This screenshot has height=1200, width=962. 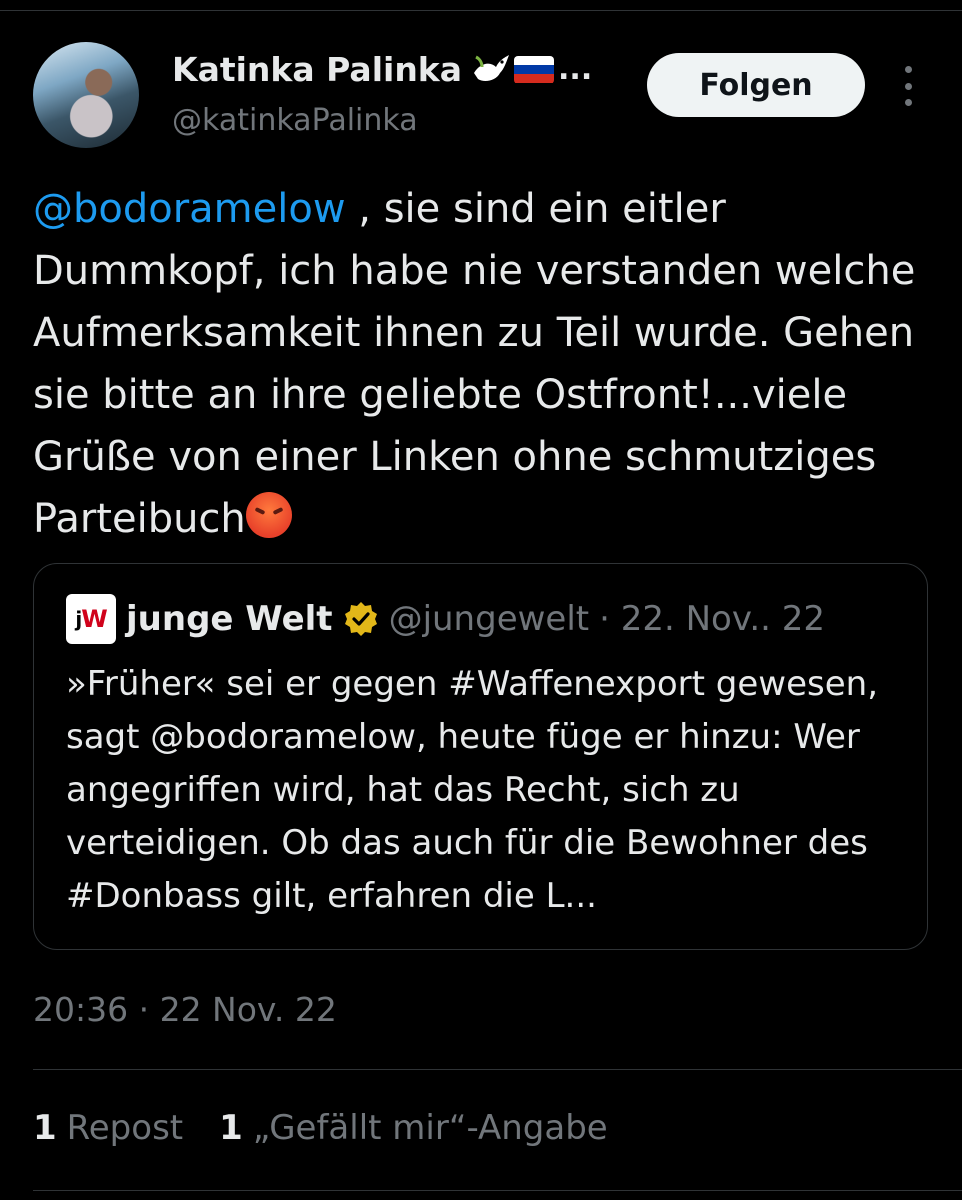 I want to click on russia-flag-icon, so click(x=534, y=69).